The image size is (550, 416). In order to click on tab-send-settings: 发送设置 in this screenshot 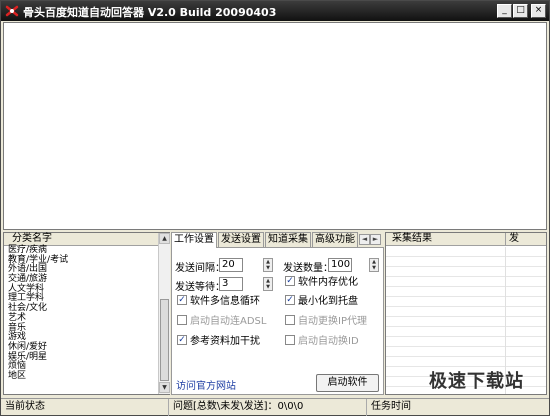, I will do `click(241, 239)`.